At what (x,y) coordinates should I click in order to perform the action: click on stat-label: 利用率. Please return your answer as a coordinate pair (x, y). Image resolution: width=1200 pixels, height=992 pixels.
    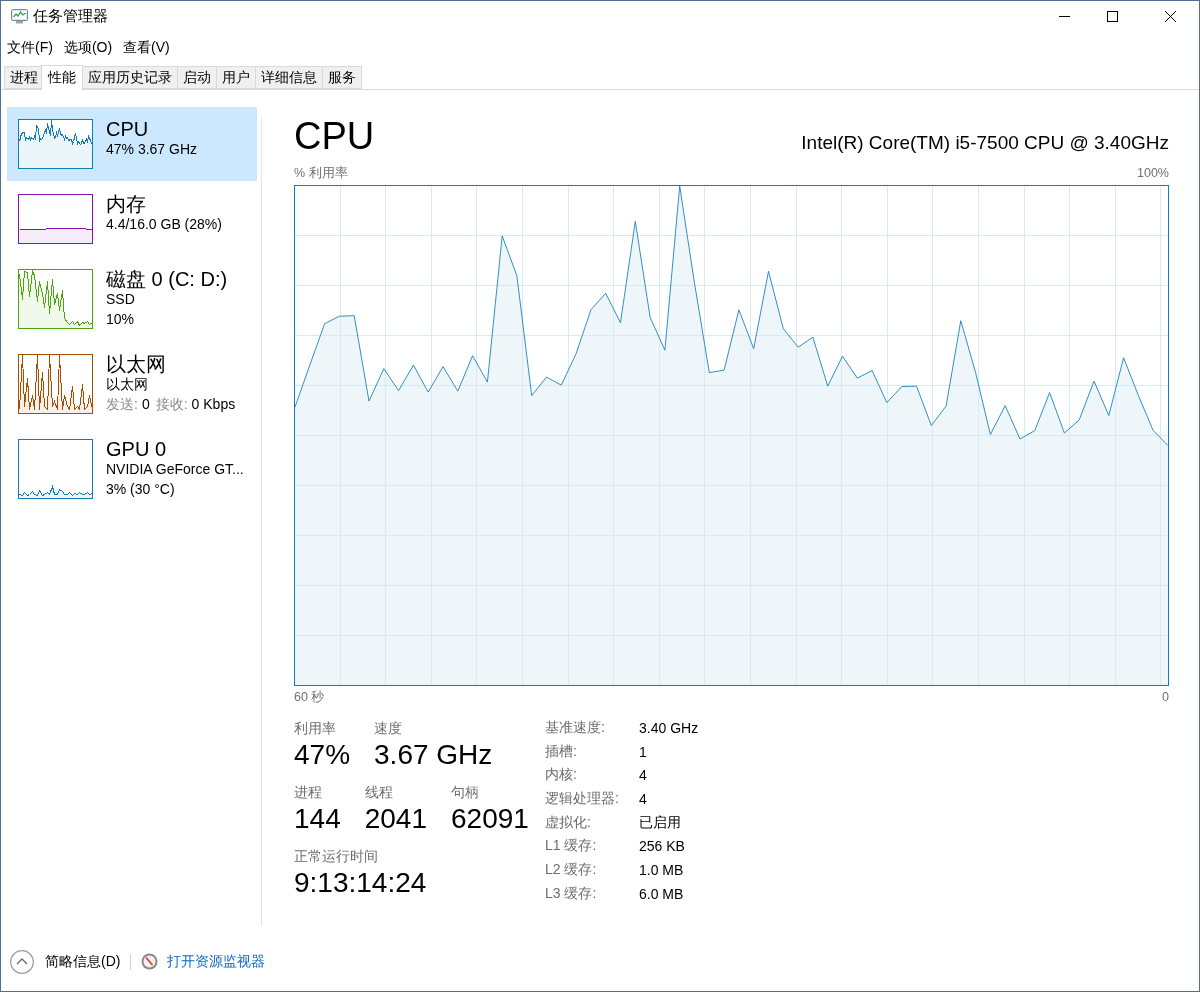
    Looking at the image, I should click on (315, 728).